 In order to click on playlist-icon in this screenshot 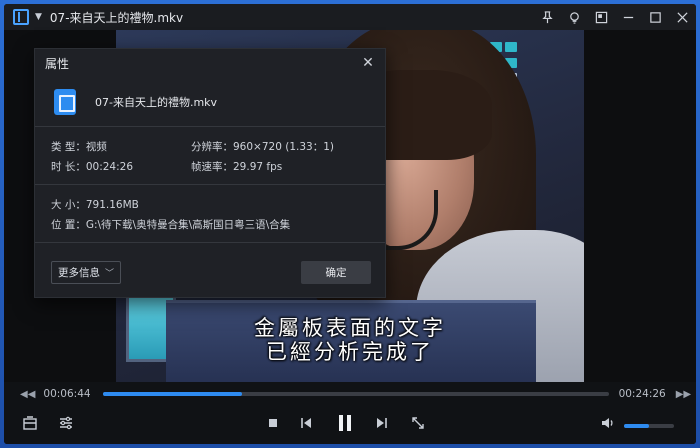, I will do `click(30, 423)`.